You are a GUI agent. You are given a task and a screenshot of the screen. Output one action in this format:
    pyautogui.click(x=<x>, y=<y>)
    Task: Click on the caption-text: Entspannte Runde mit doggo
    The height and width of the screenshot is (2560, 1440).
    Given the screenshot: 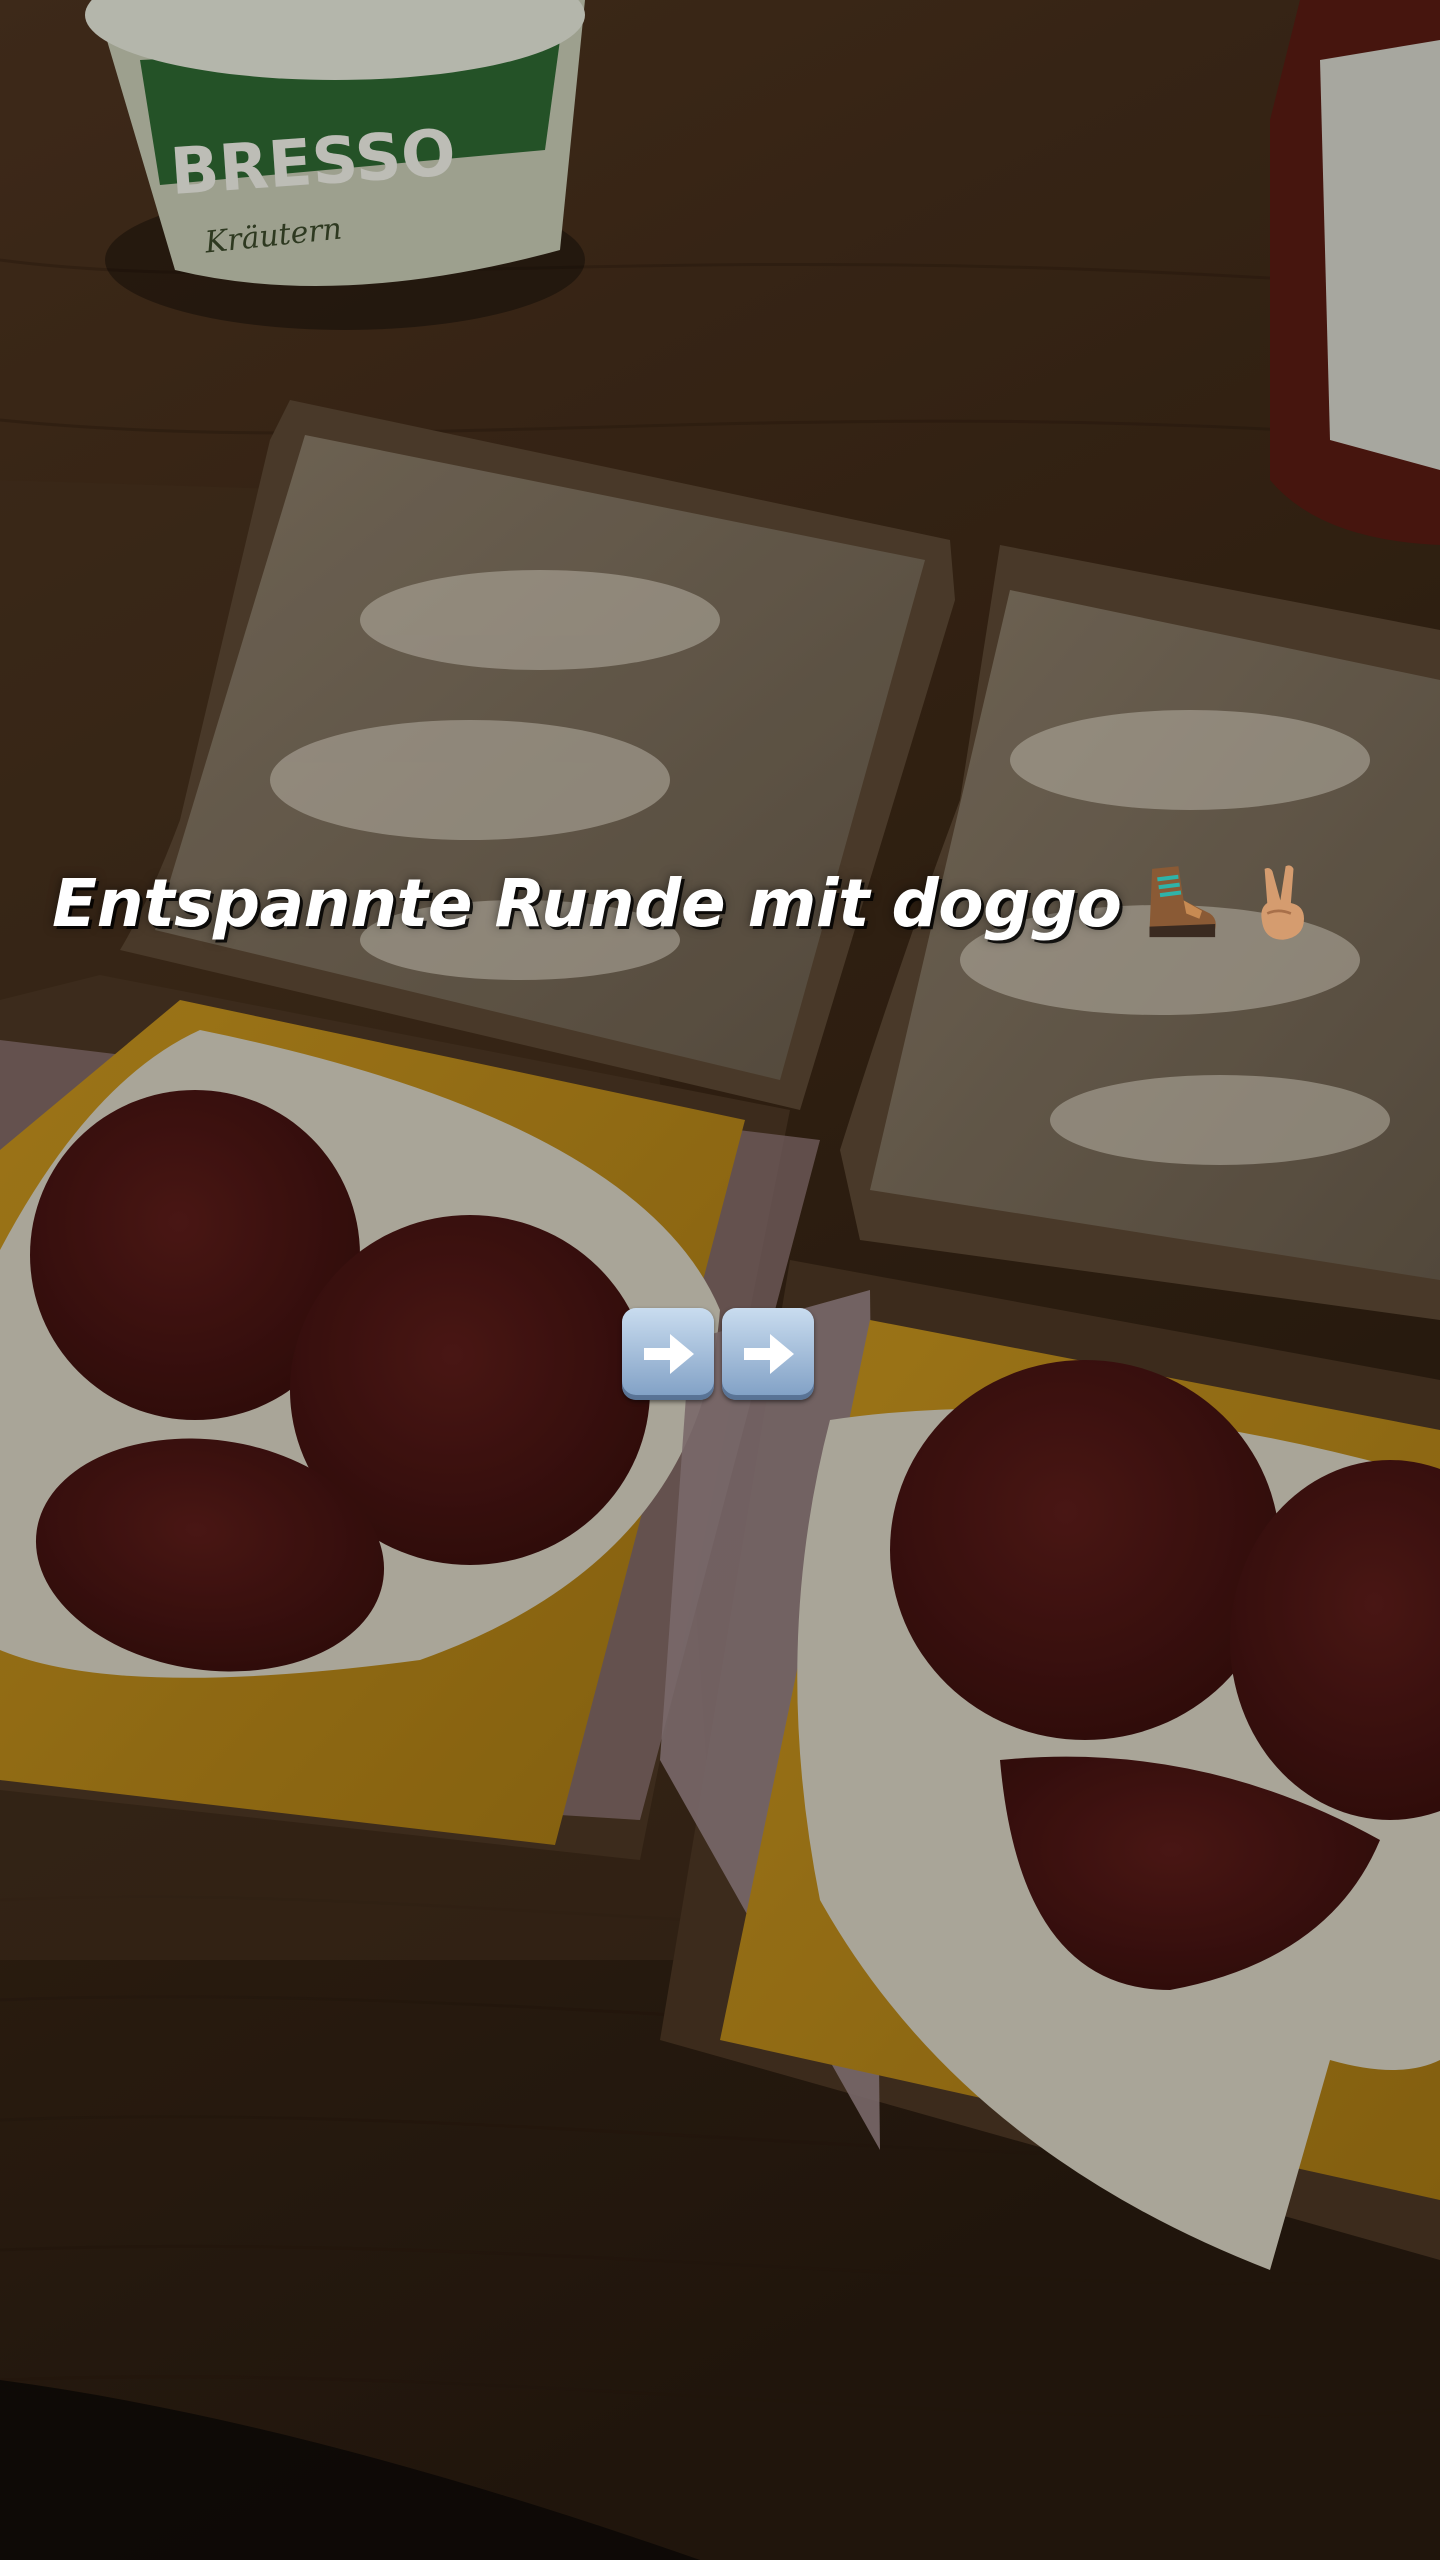 What is the action you would take?
    pyautogui.click(x=587, y=903)
    